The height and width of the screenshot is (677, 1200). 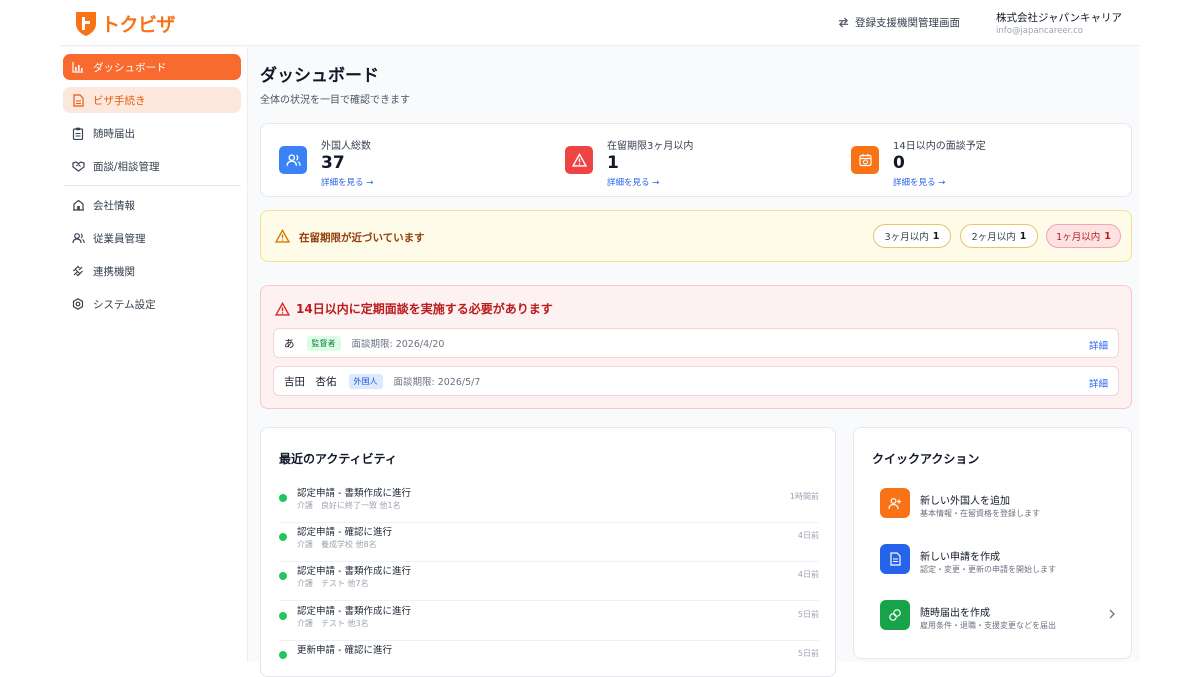 What do you see at coordinates (344, 532) in the screenshot?
I see `activity-text: 認定申請 - 確認に進行` at bounding box center [344, 532].